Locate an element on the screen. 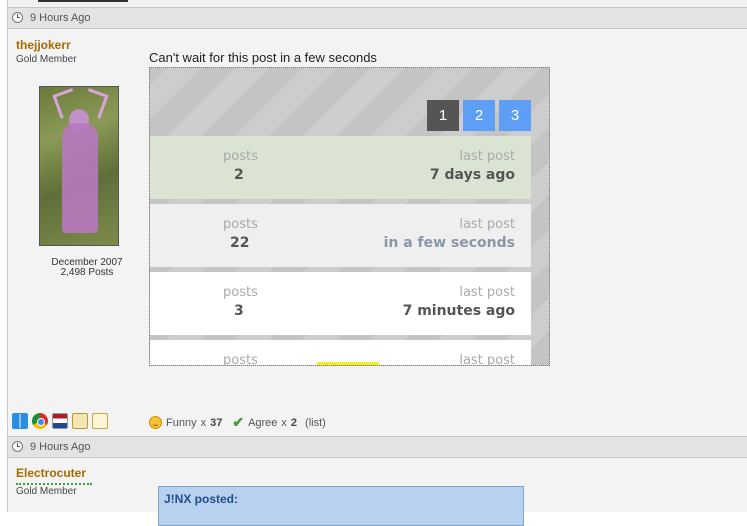 Image resolution: width=747 pixels, height=526 pixels. username-underline is located at coordinates (54, 484).